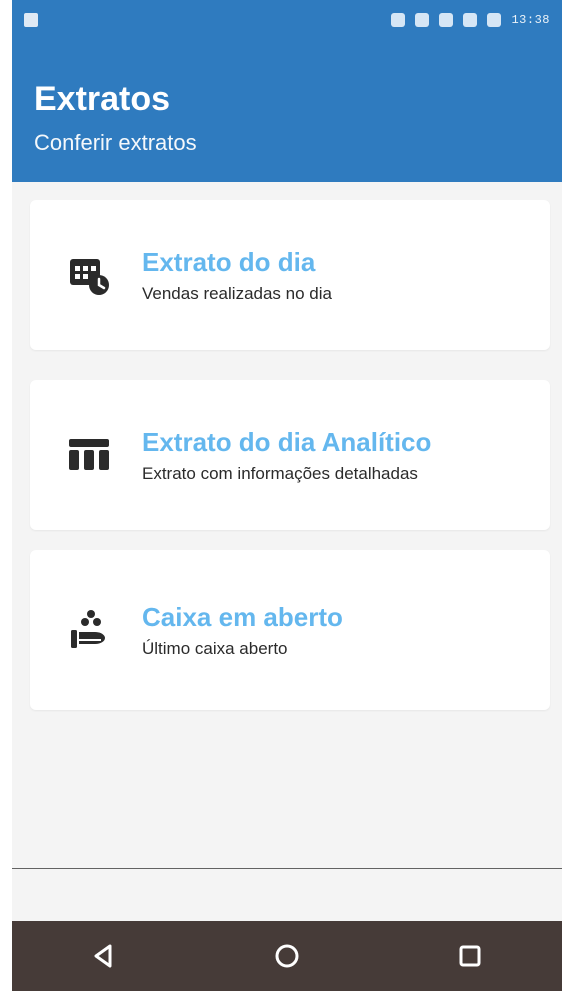 Image resolution: width=562 pixels, height=991 pixels. I want to click on back-icon, so click(103, 956).